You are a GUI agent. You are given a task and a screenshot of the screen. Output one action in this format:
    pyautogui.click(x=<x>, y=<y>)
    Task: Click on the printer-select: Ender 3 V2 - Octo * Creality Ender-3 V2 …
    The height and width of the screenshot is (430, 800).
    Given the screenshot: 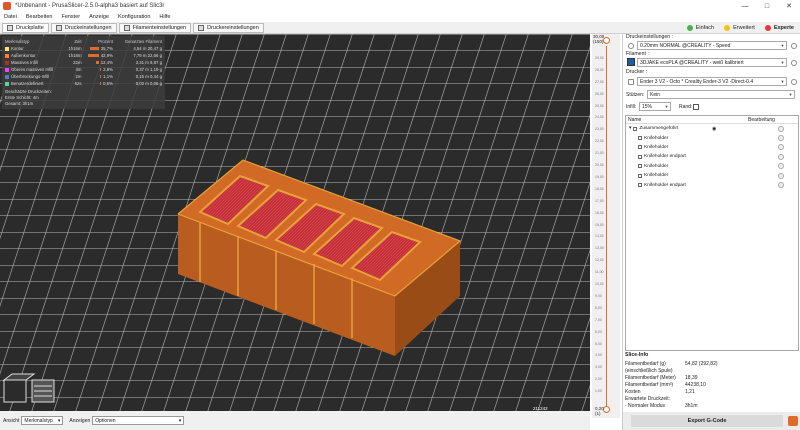 What is the action you would take?
    pyautogui.click(x=712, y=81)
    